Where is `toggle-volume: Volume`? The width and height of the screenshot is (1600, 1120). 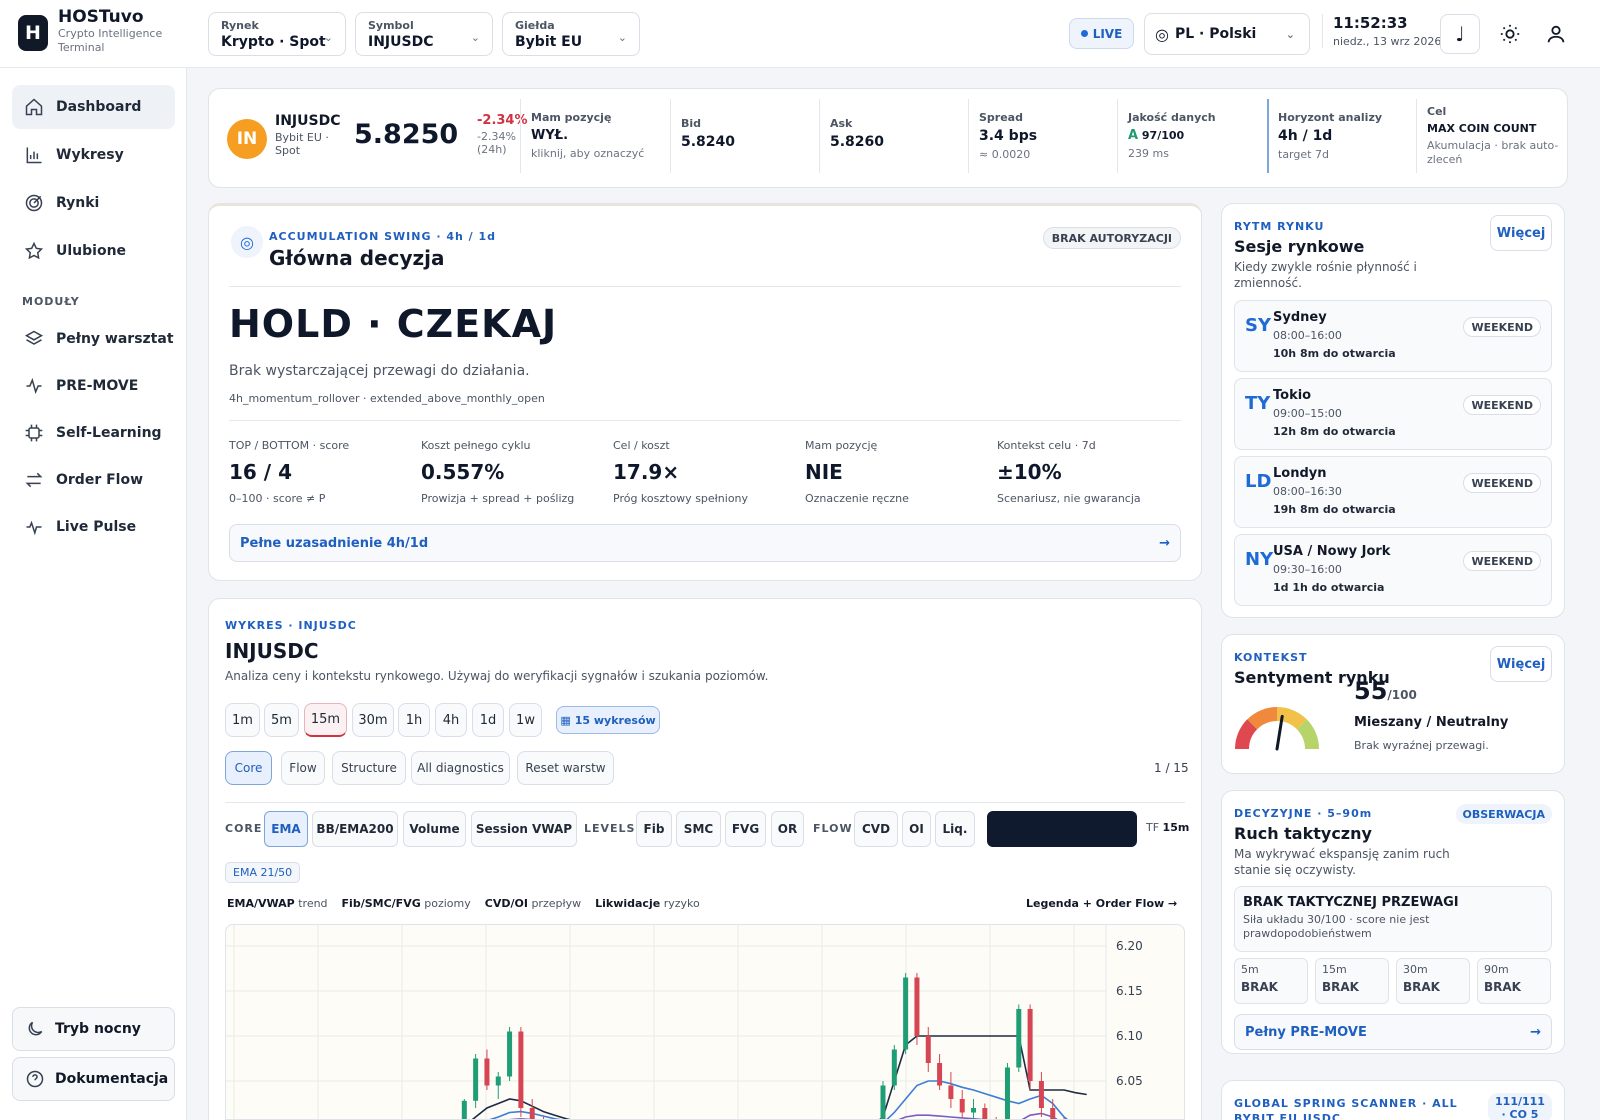
toggle-volume: Volume is located at coordinates (434, 829).